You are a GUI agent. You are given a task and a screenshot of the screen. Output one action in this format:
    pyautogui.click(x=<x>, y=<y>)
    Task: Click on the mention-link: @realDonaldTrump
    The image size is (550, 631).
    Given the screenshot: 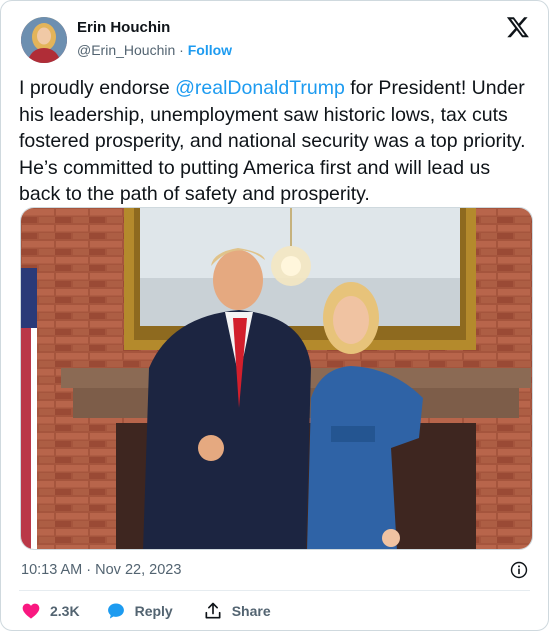 What is the action you would take?
    pyautogui.click(x=260, y=88)
    